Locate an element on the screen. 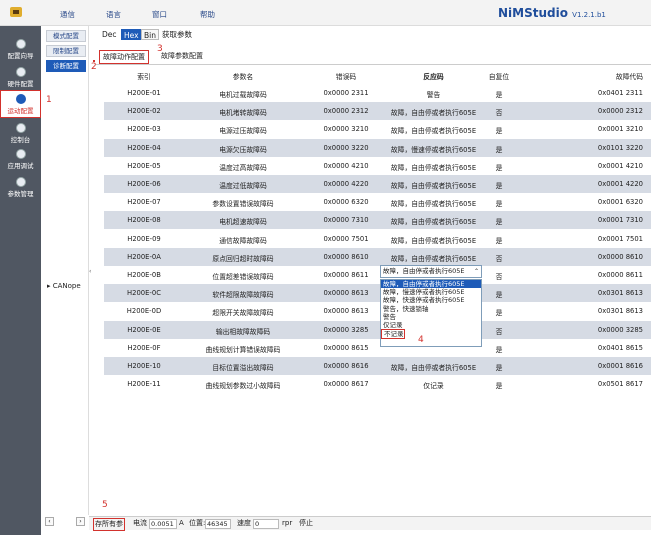  row-param-name: 电机堵转故障码 is located at coordinates (243, 113).